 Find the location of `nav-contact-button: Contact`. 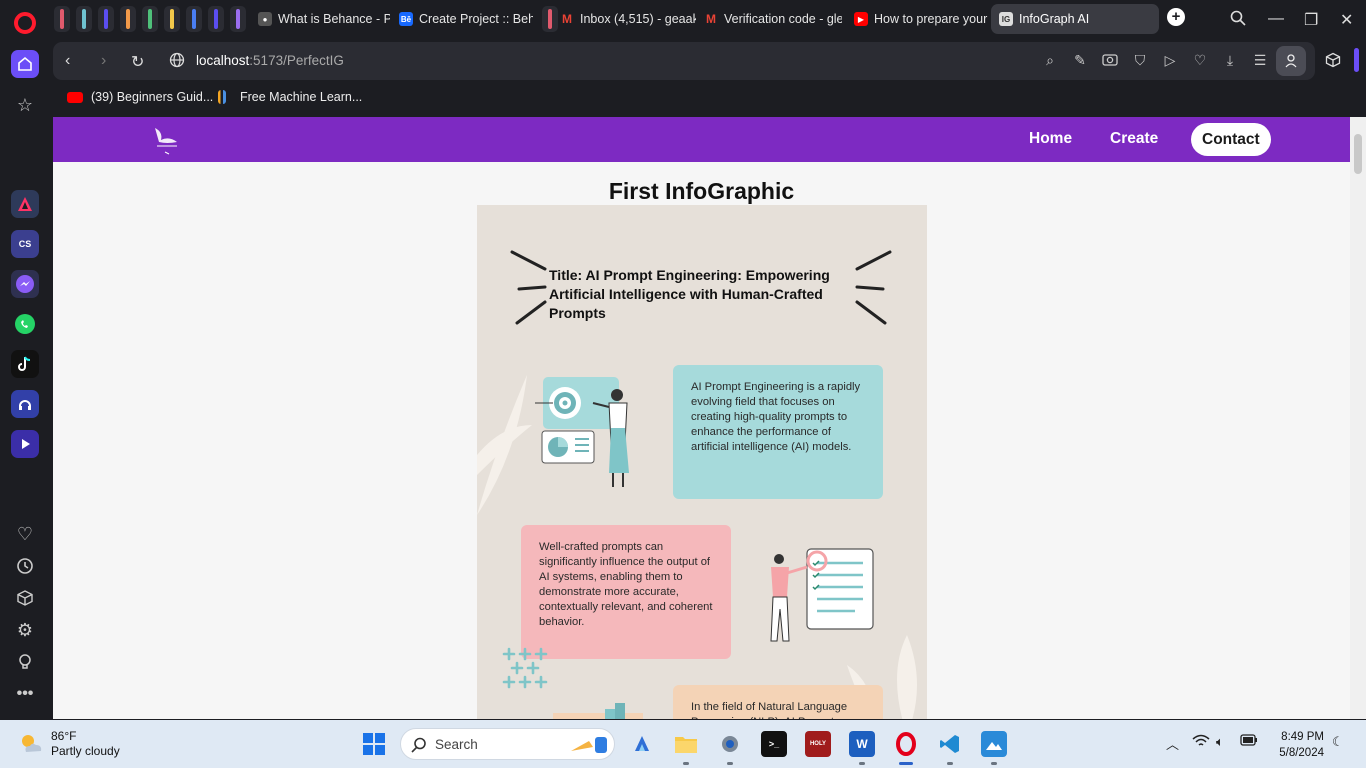

nav-contact-button: Contact is located at coordinates (1231, 139).